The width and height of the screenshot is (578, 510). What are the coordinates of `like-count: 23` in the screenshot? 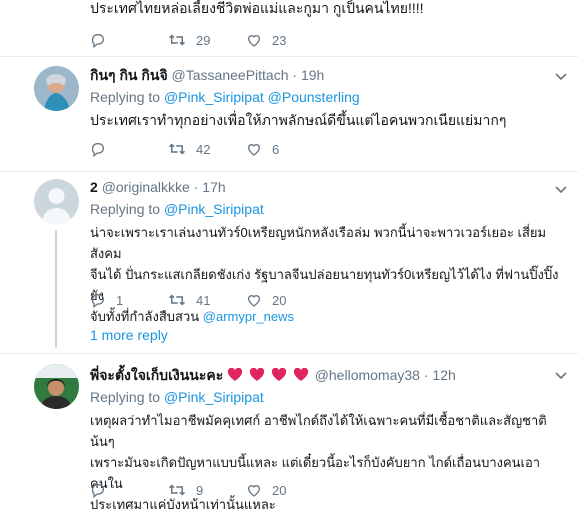 It's located at (279, 40).